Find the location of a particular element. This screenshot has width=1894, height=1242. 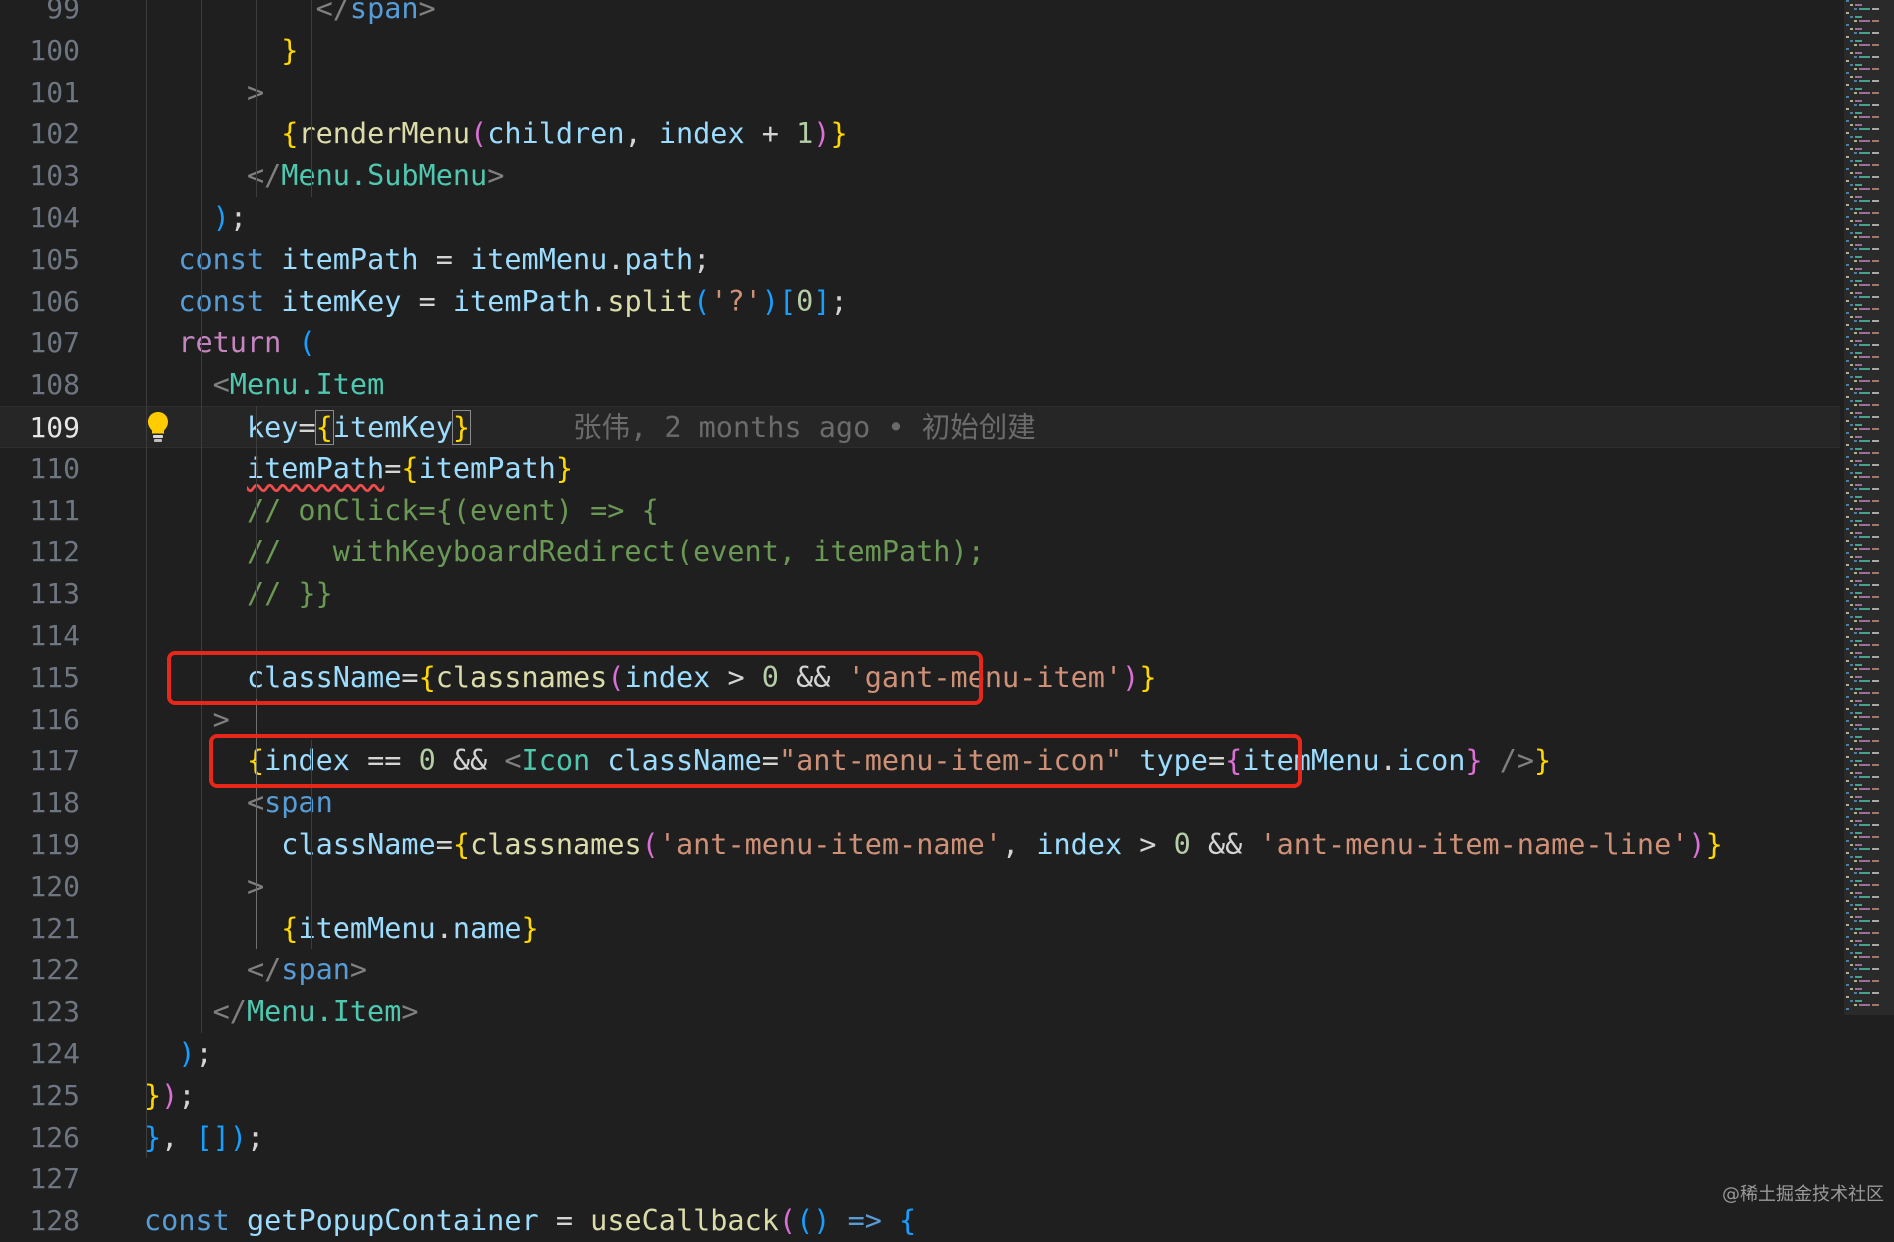

code-token: . is located at coordinates (599, 301).